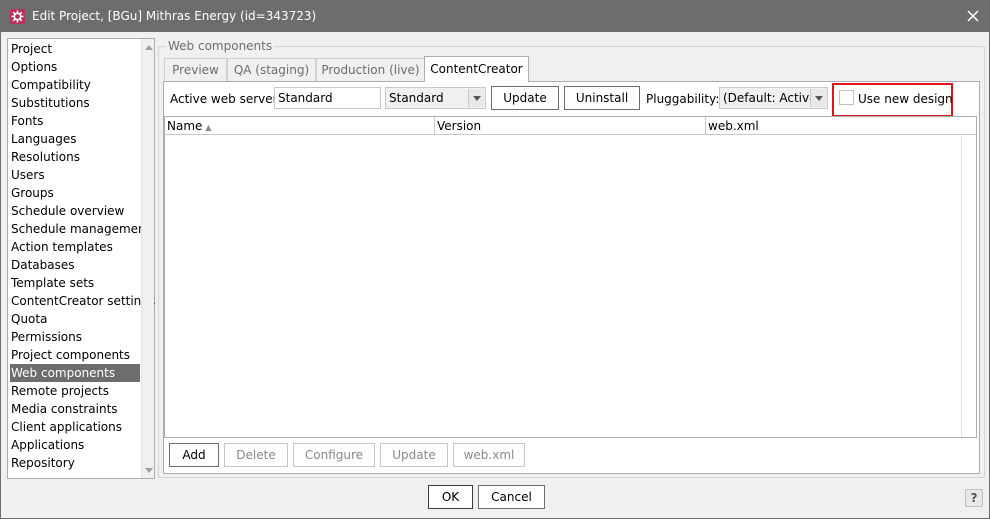 The height and width of the screenshot is (519, 990). I want to click on tab-production-live: Production (live), so click(370, 69).